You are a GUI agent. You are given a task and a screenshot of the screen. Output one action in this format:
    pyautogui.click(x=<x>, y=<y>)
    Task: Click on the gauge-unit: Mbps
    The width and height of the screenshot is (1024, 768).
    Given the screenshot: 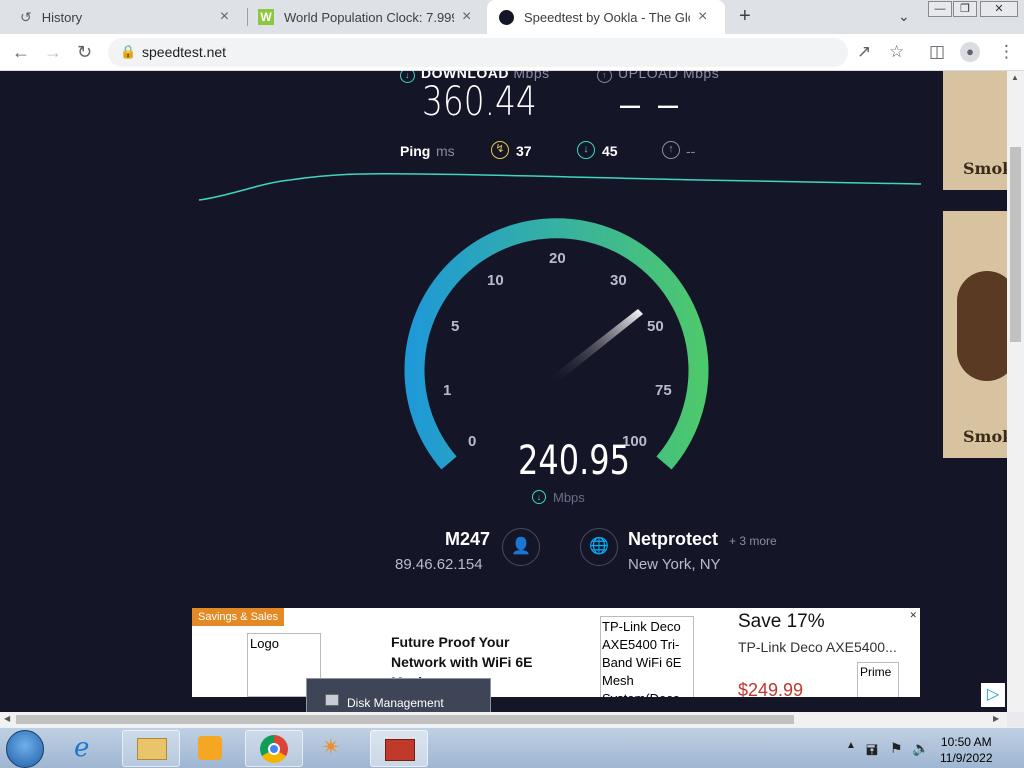 What is the action you would take?
    pyautogui.click(x=569, y=497)
    